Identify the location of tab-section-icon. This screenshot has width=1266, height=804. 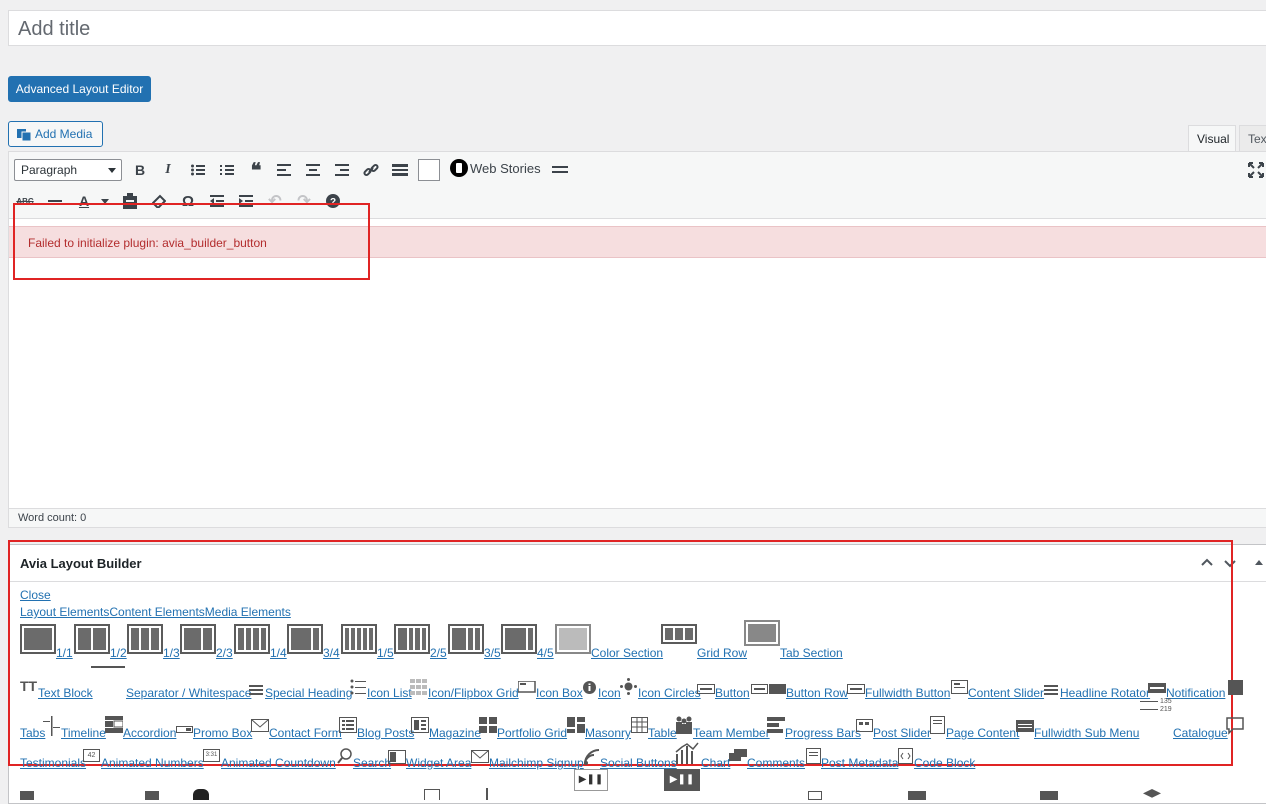
(762, 633).